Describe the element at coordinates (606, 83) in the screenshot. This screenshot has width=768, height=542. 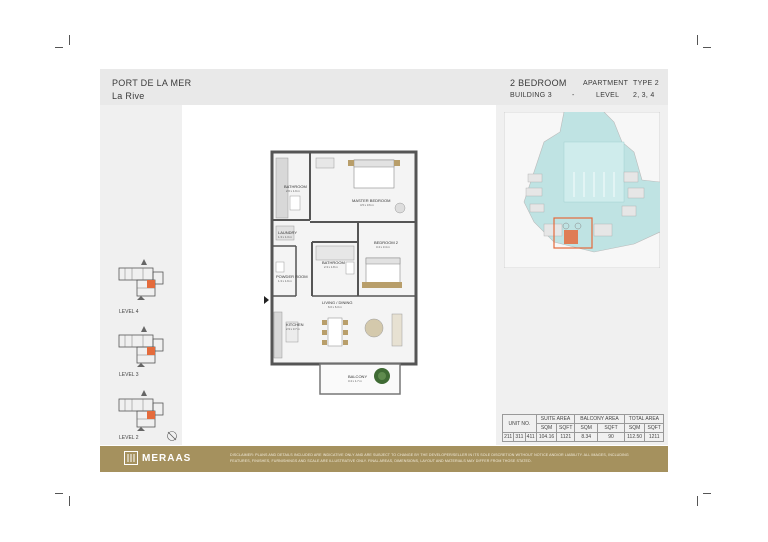
I see `apartment-label: APARTMENT` at that location.